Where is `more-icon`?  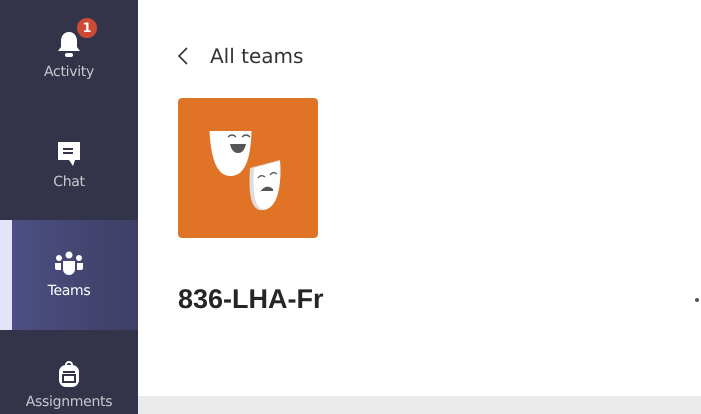 more-icon is located at coordinates (697, 300).